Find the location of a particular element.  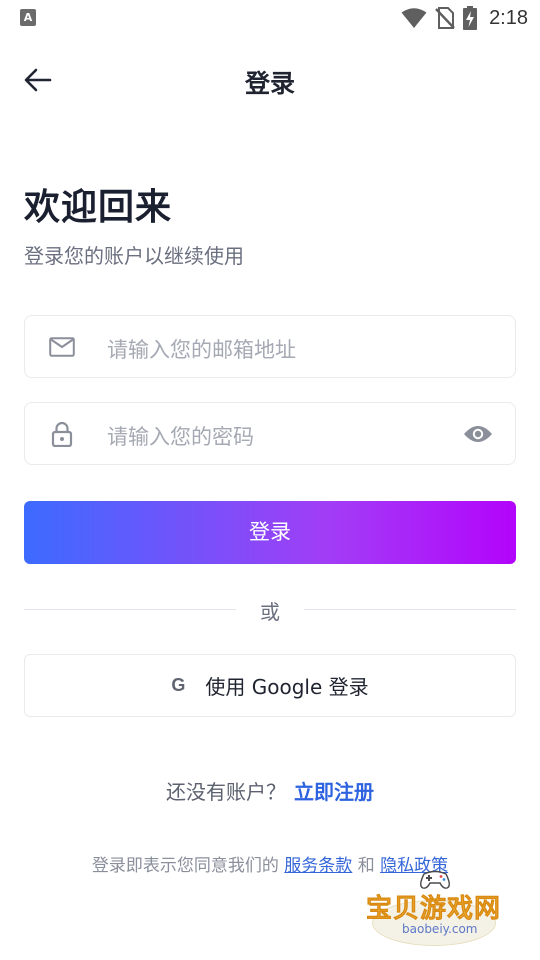

divider-right is located at coordinates (410, 609).